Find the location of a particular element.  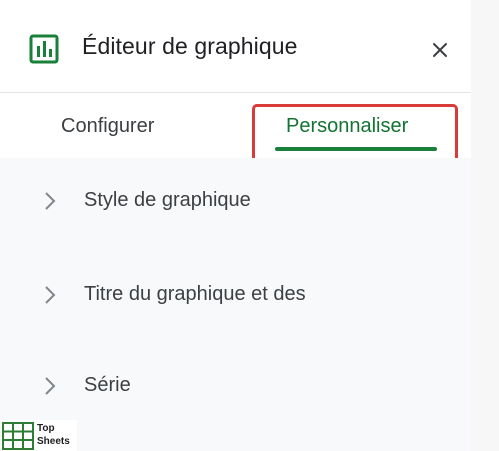

close-icon is located at coordinates (440, 50).